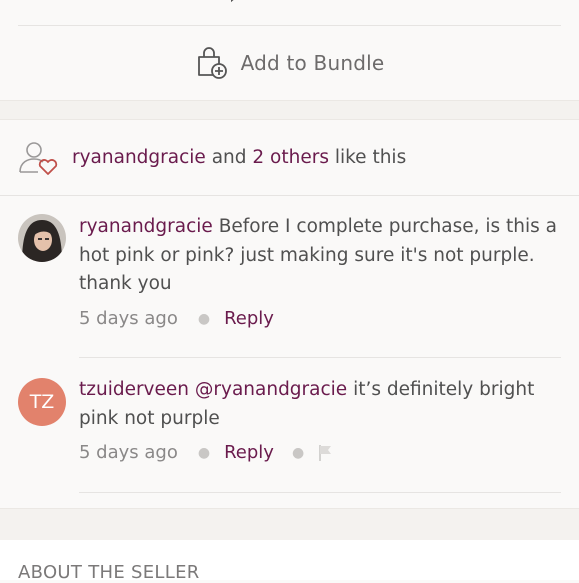 The width and height of the screenshot is (579, 583). I want to click on add-to-bundle-button: Add to Bundle, so click(289, 63).